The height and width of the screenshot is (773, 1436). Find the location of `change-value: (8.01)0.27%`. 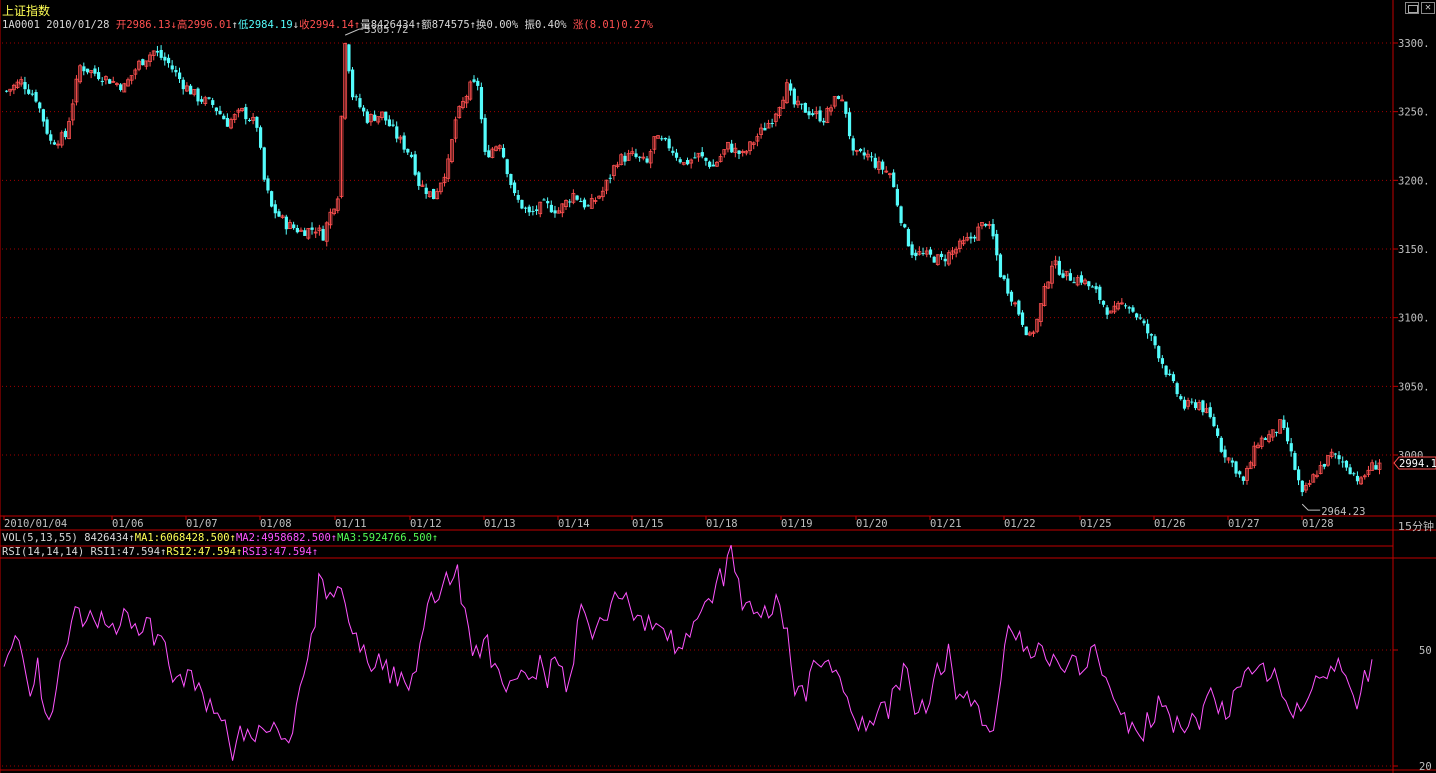

change-value: (8.01)0.27% is located at coordinates (618, 25).